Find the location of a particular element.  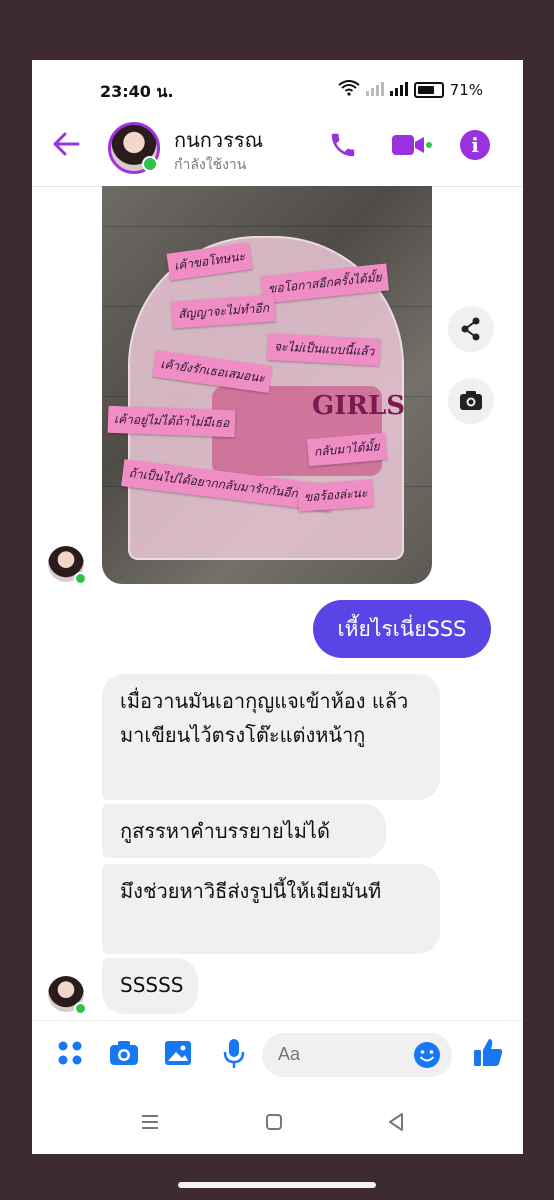

wifi-icon is located at coordinates (349, 90).